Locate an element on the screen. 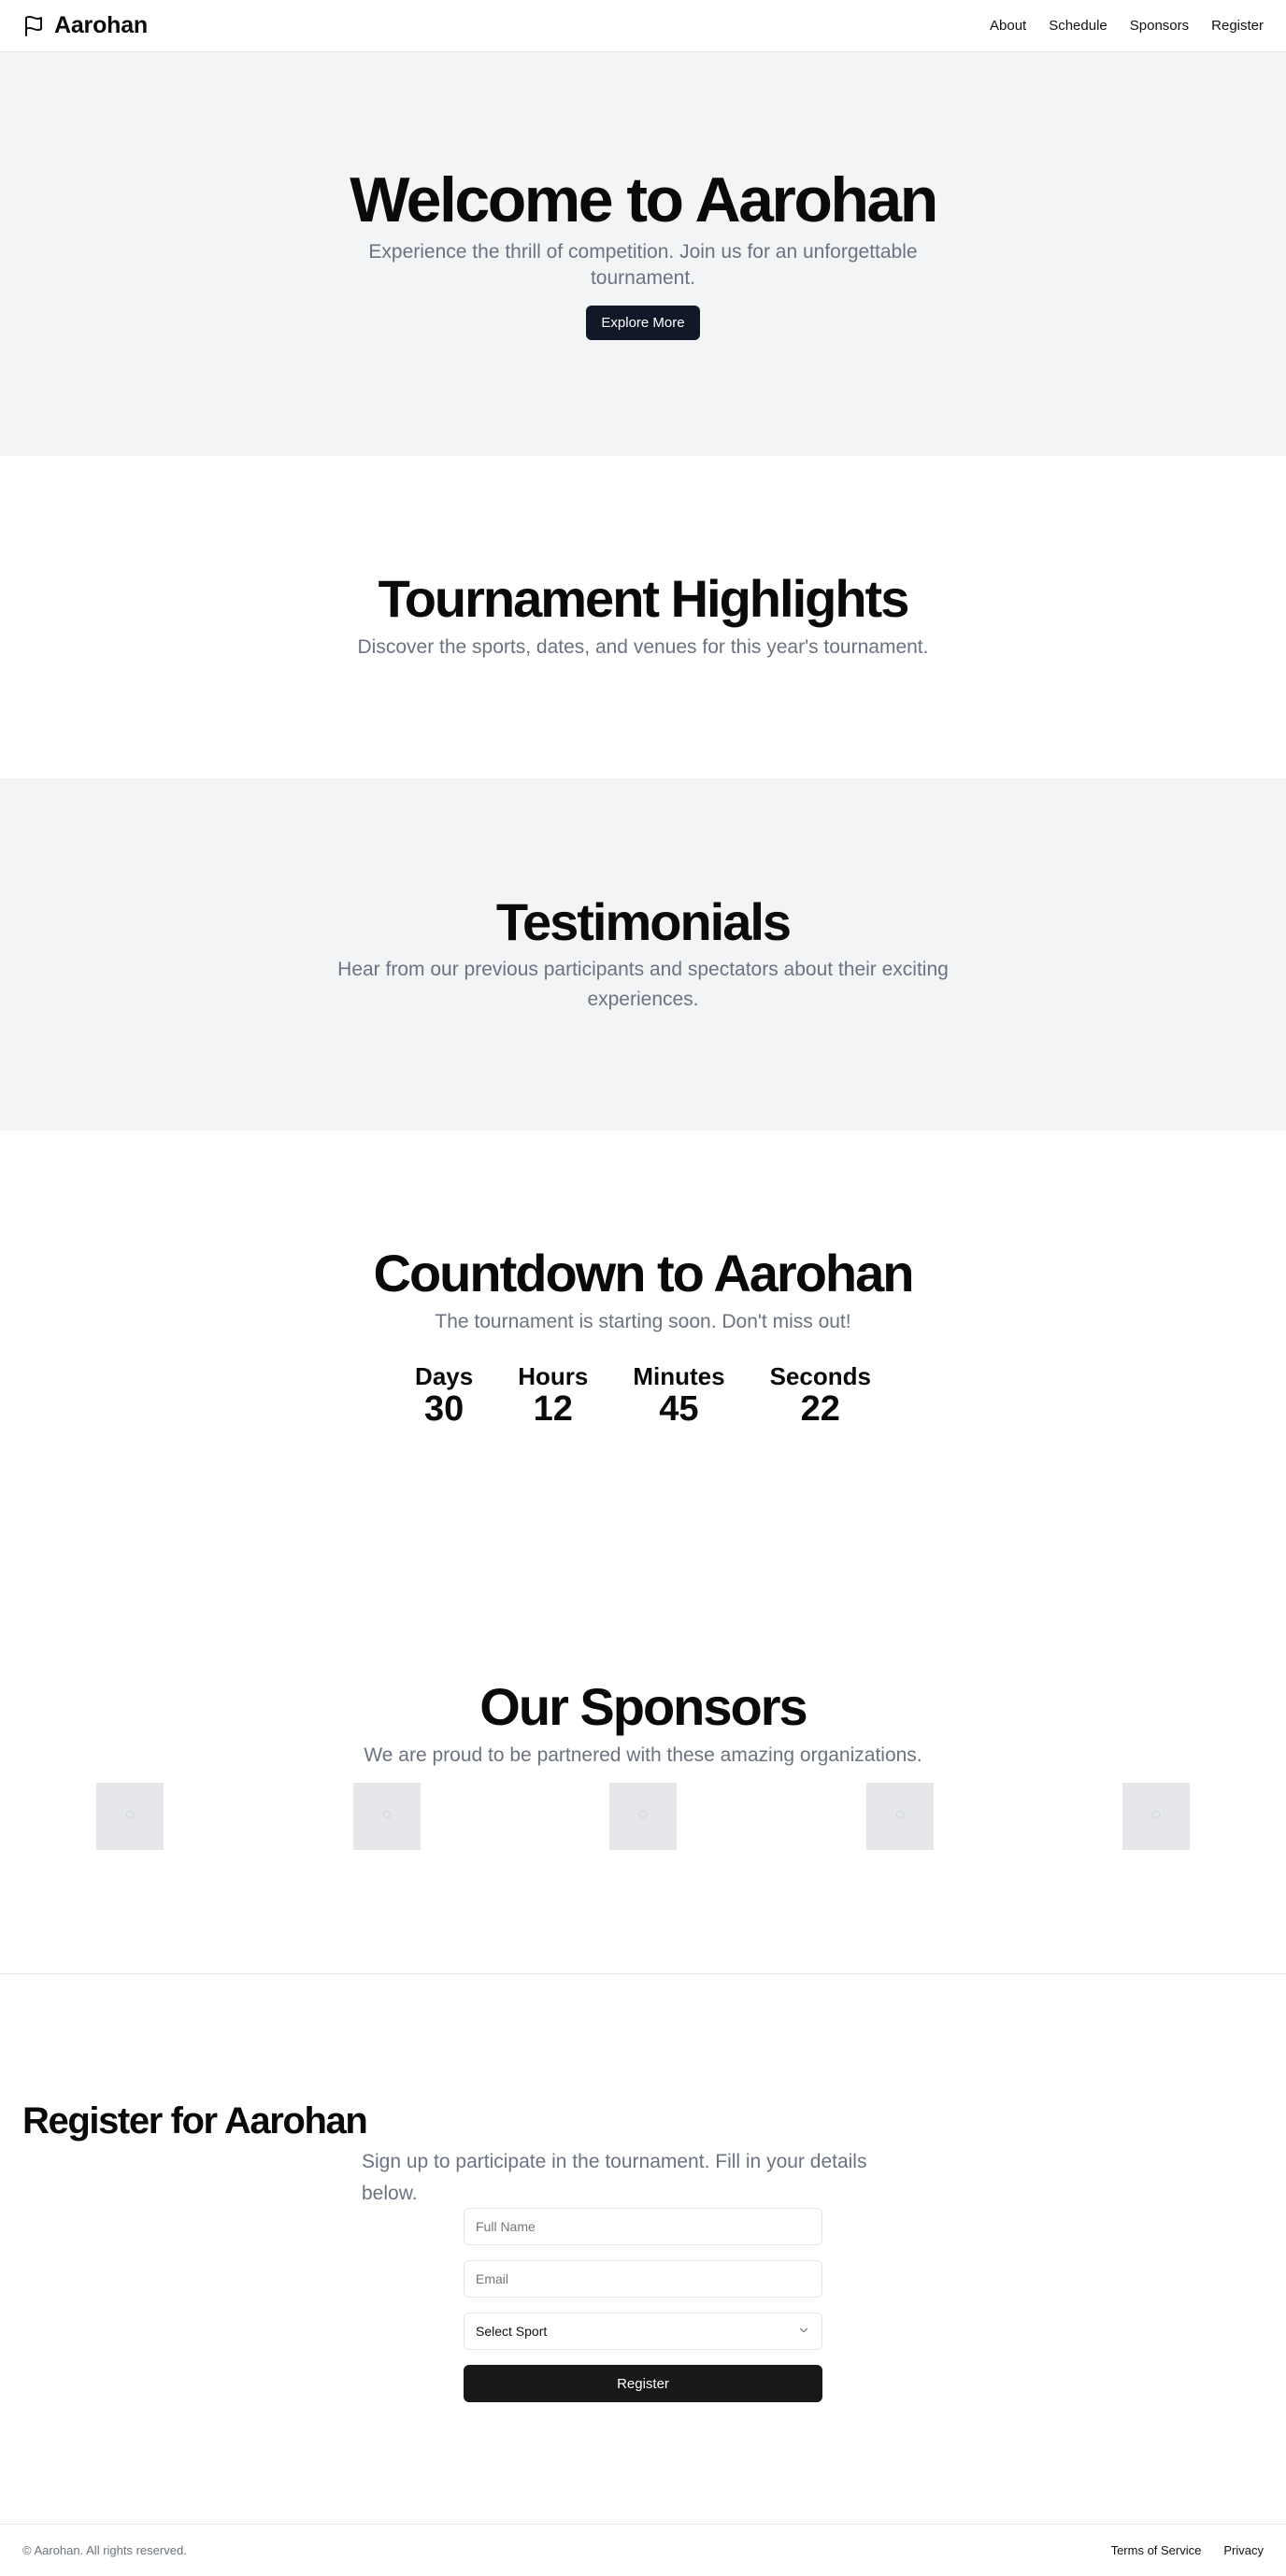 The image size is (1286, 2576). sponsors-title: Our Sponsors is located at coordinates (643, 1706).